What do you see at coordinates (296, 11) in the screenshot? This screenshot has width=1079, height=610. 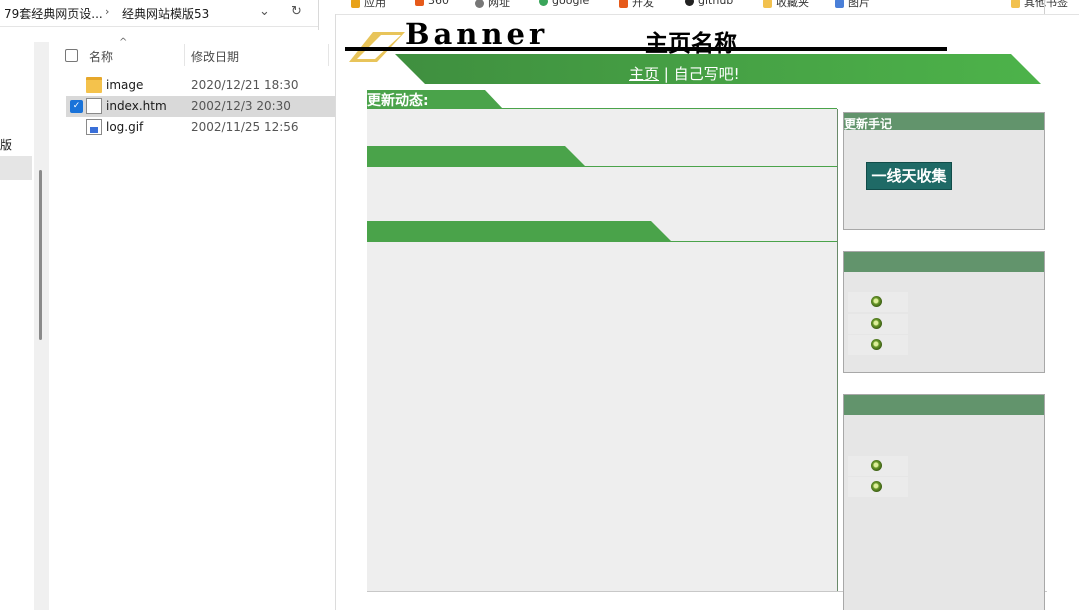 I see `refresh-icon: ↻` at bounding box center [296, 11].